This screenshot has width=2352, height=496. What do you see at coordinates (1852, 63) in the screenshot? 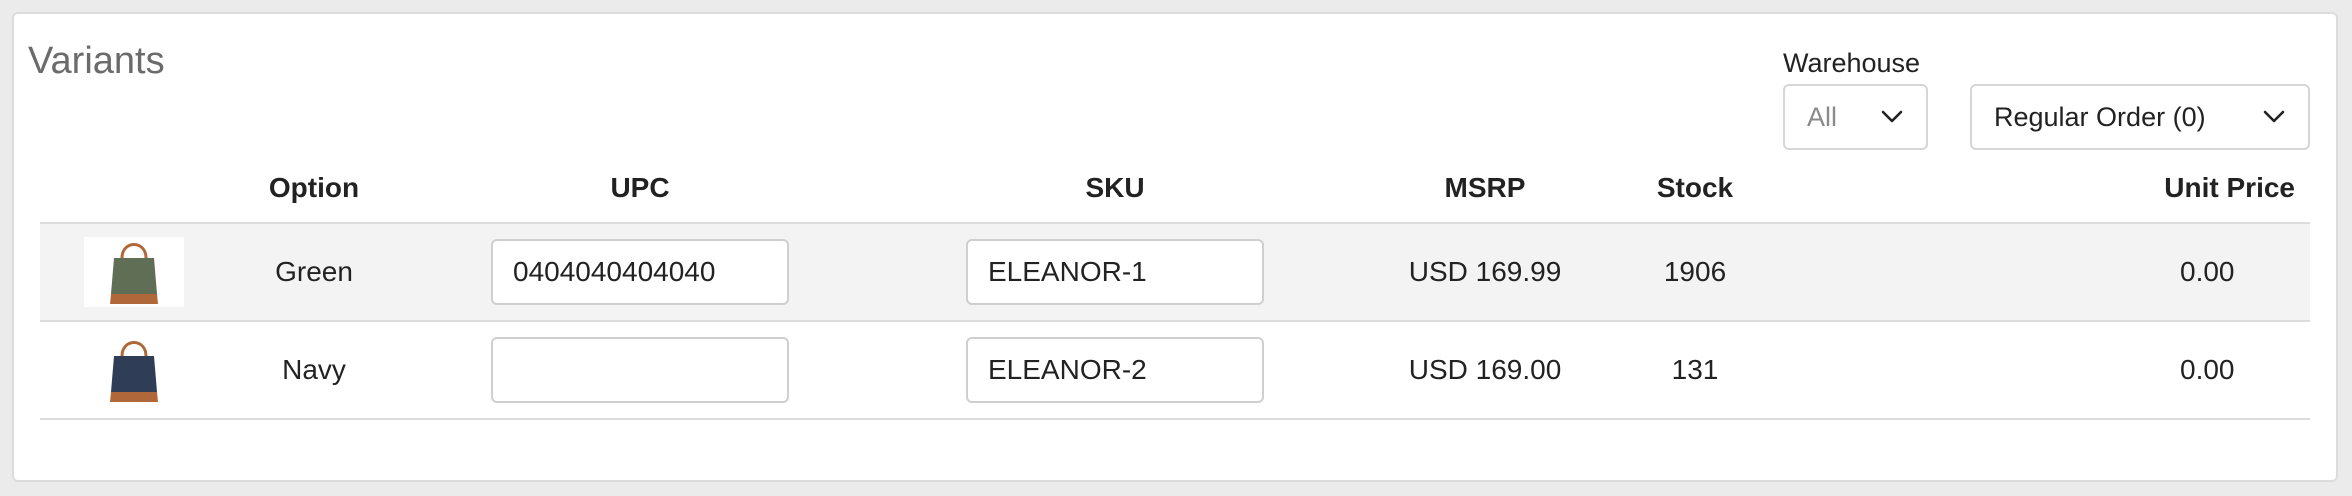
I see `warehouse-label: Warehouse` at bounding box center [1852, 63].